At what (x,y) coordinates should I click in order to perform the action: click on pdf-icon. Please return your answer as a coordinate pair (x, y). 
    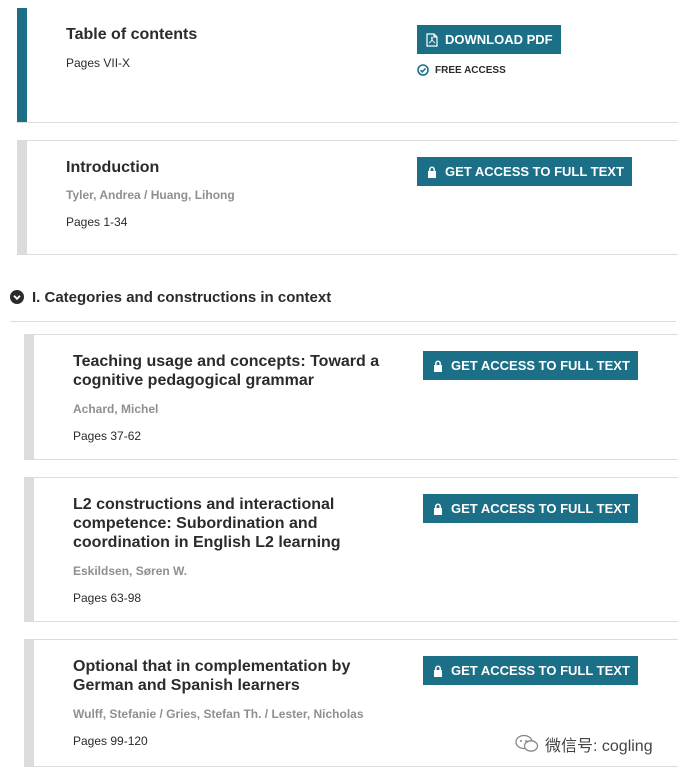
    Looking at the image, I should click on (432, 39).